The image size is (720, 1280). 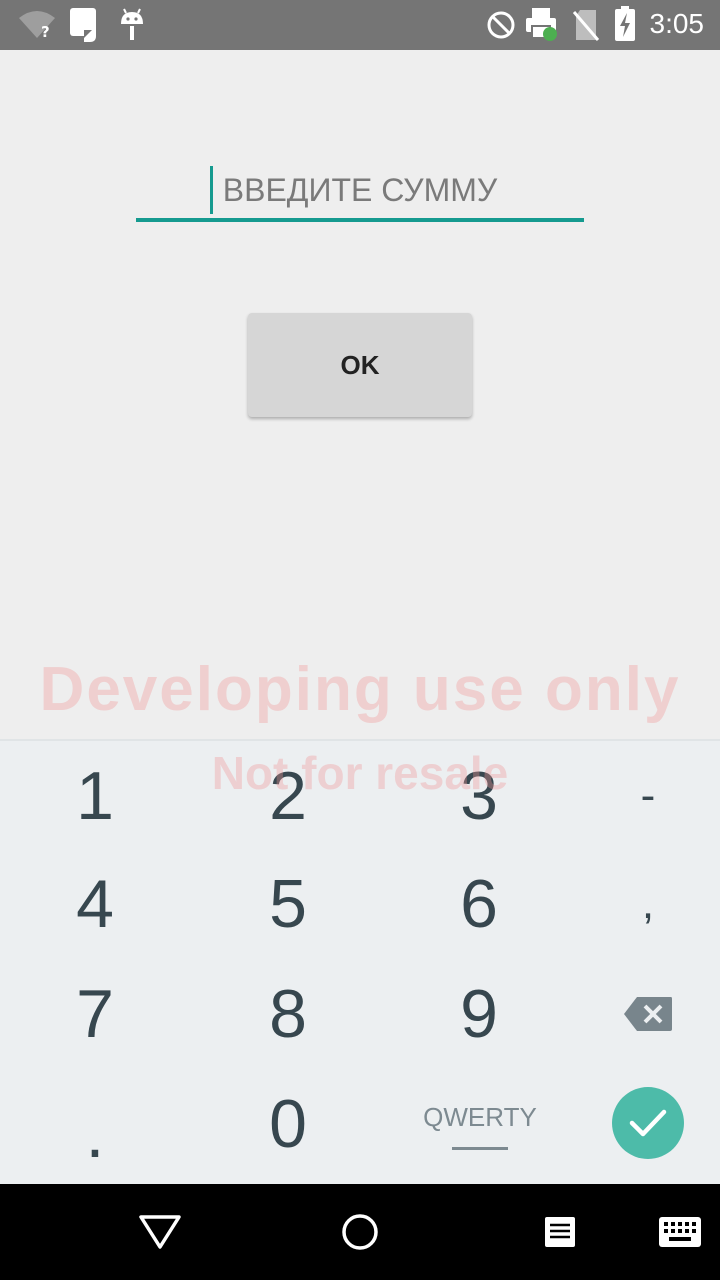 I want to click on amount-field, so click(x=360, y=192).